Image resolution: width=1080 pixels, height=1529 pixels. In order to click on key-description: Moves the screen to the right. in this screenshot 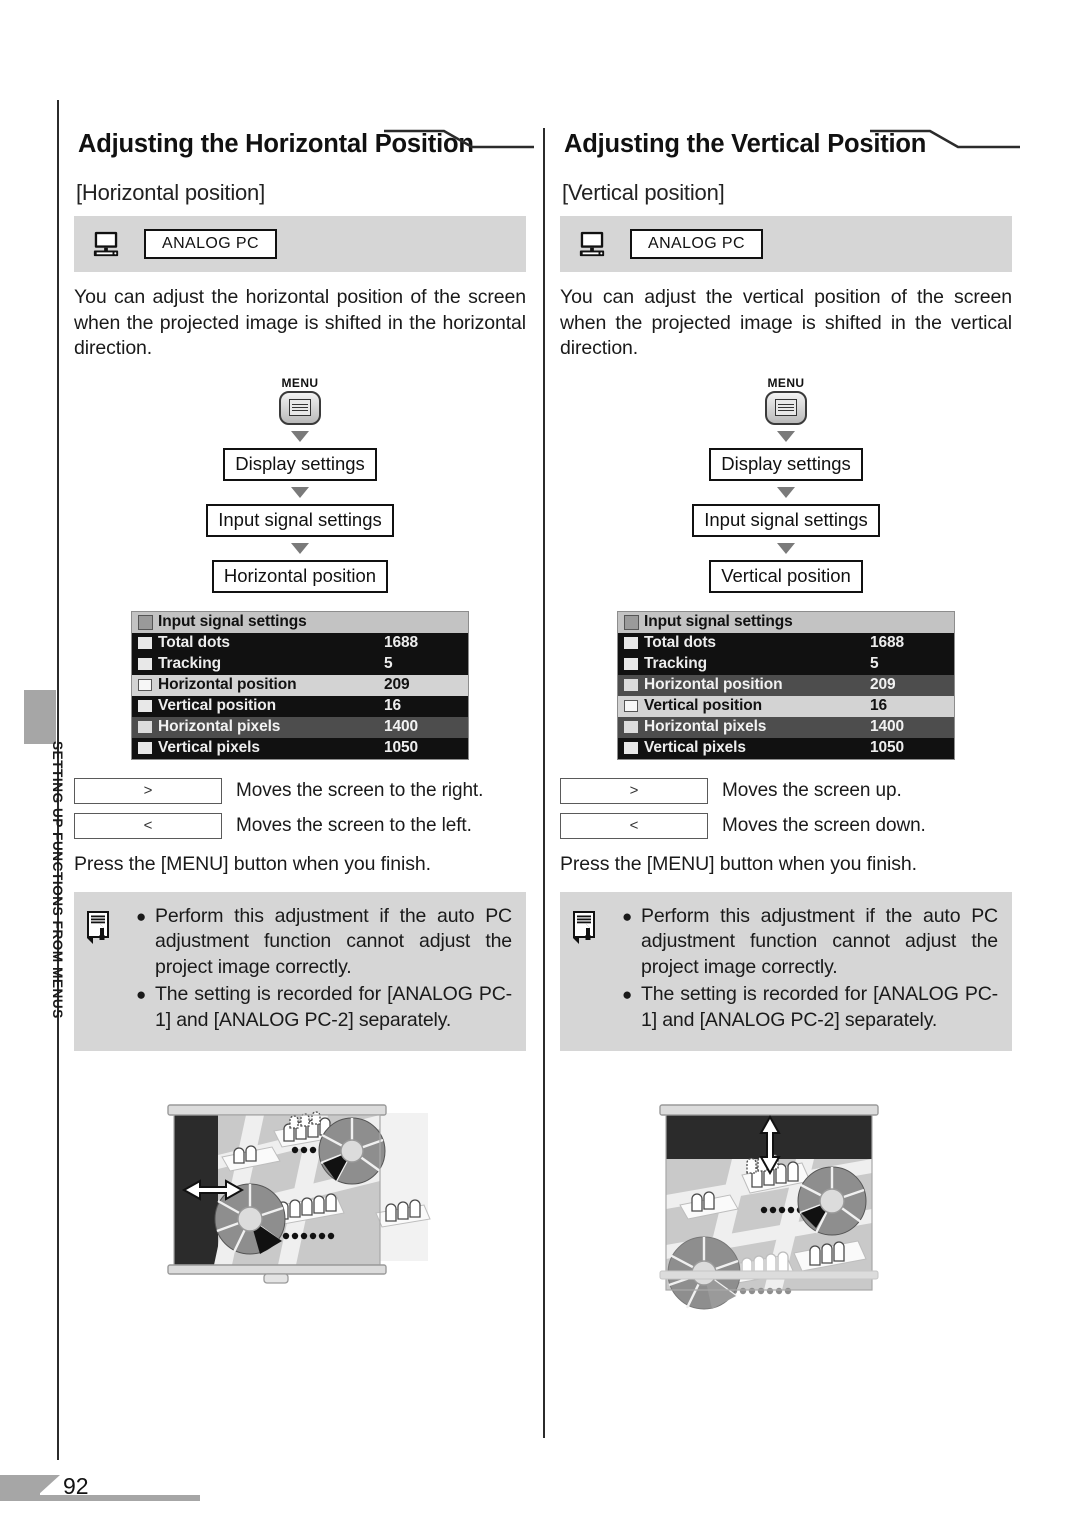, I will do `click(360, 790)`.